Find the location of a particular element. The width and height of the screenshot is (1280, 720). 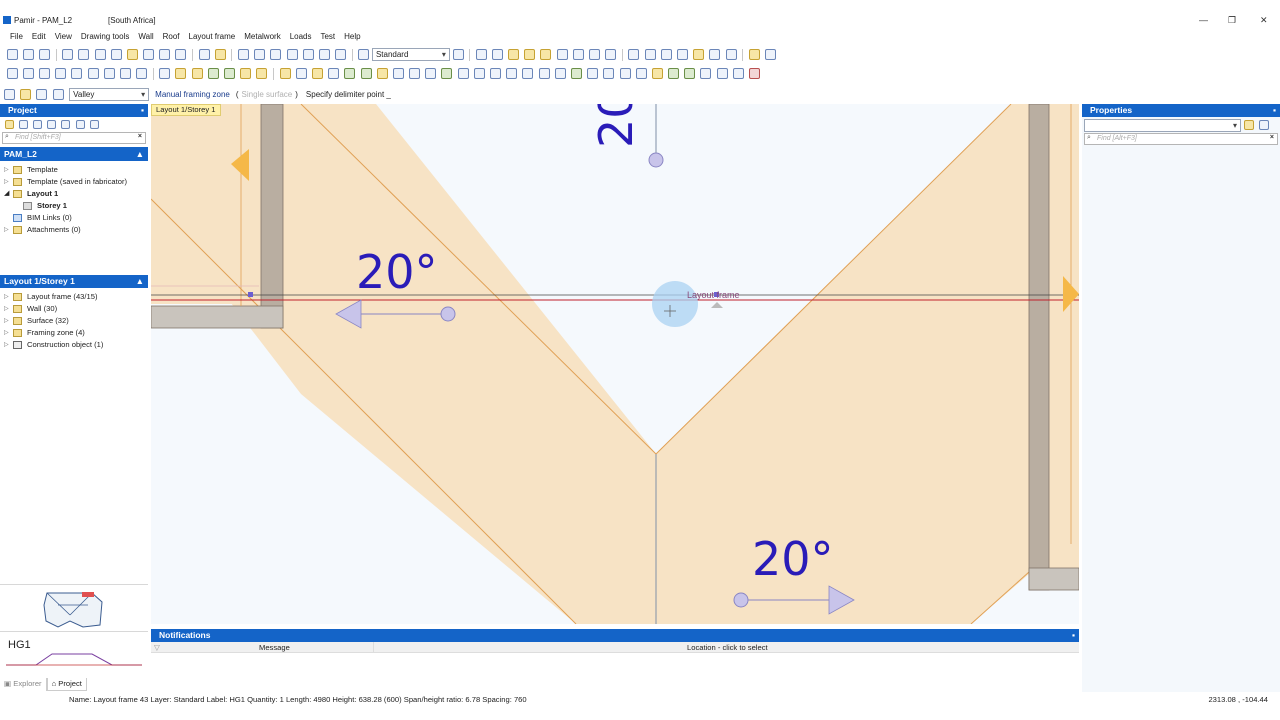

page-icon is located at coordinates (181, 54).